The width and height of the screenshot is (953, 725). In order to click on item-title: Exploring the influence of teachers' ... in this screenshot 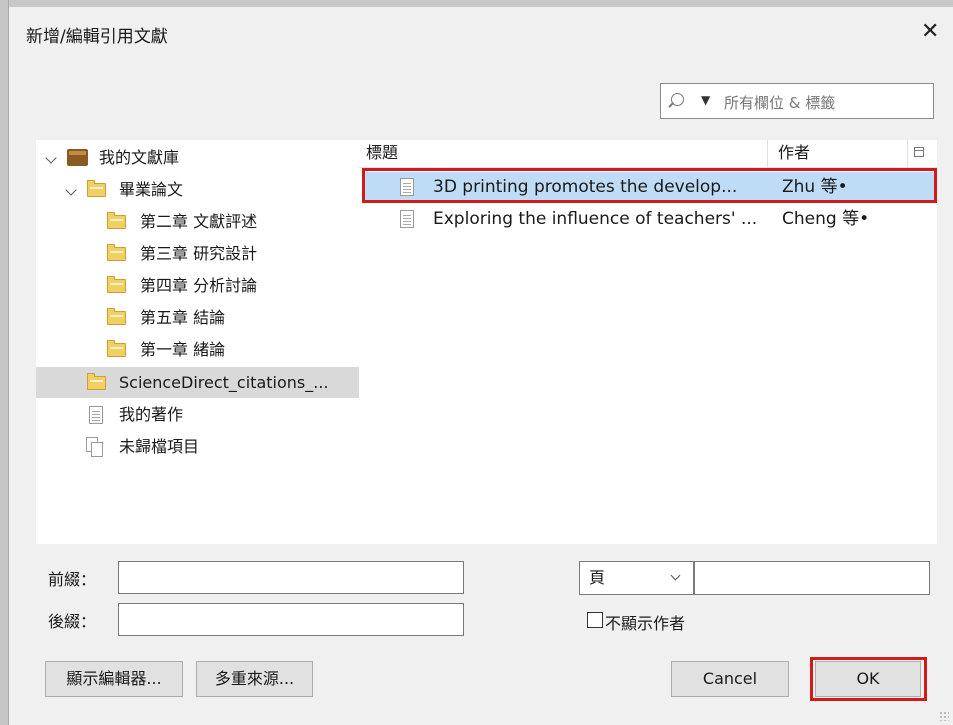, I will do `click(595, 219)`.